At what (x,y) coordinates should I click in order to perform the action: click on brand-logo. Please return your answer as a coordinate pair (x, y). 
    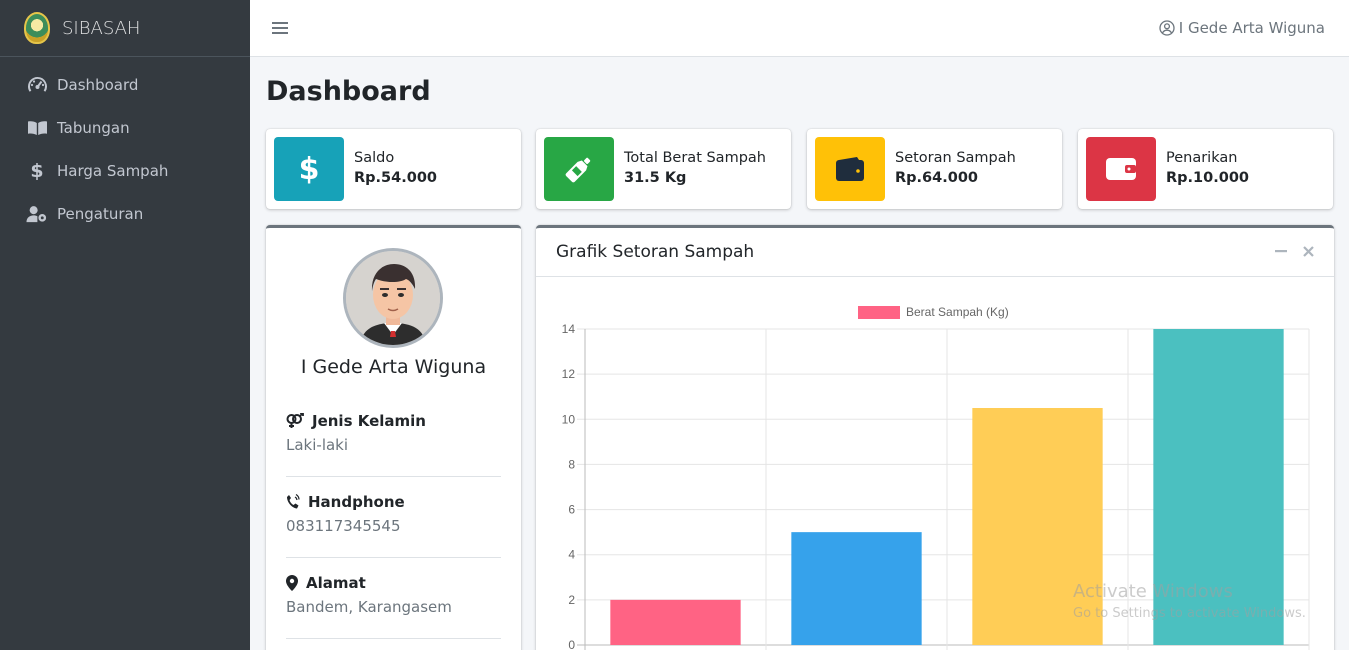
    Looking at the image, I should click on (37, 28).